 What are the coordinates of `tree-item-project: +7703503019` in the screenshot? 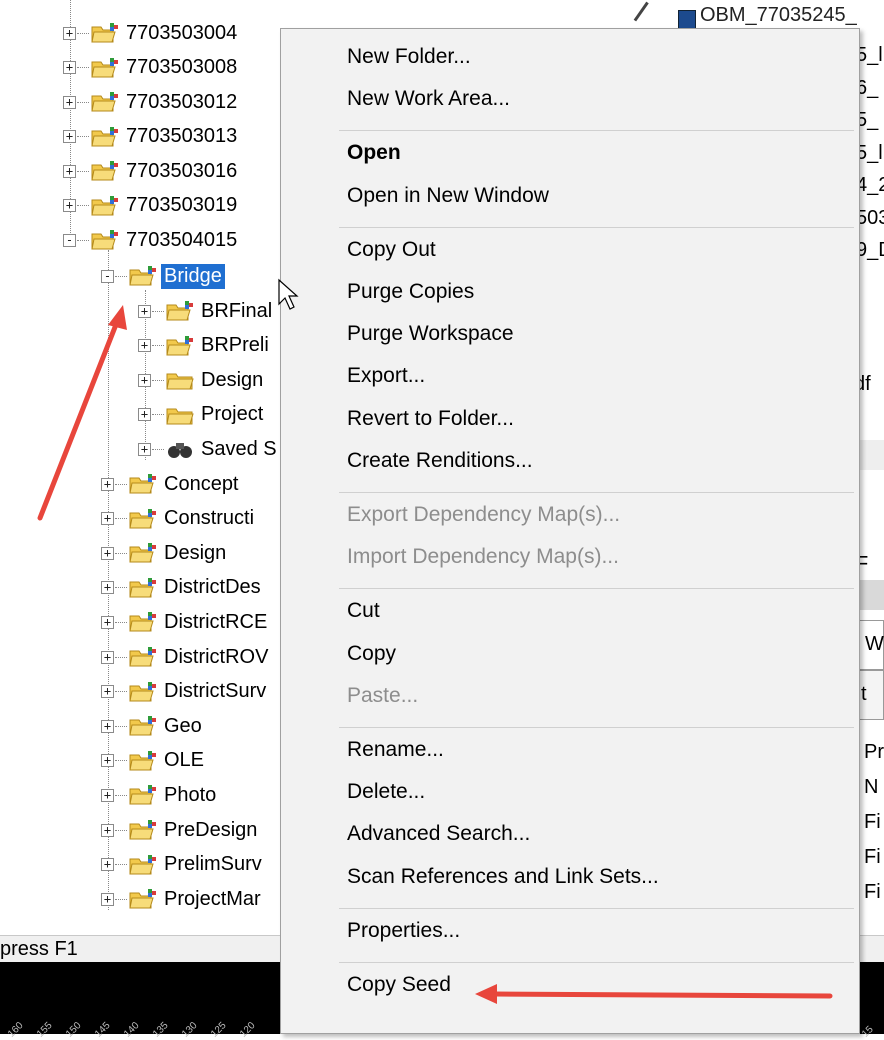 It's located at (151, 206).